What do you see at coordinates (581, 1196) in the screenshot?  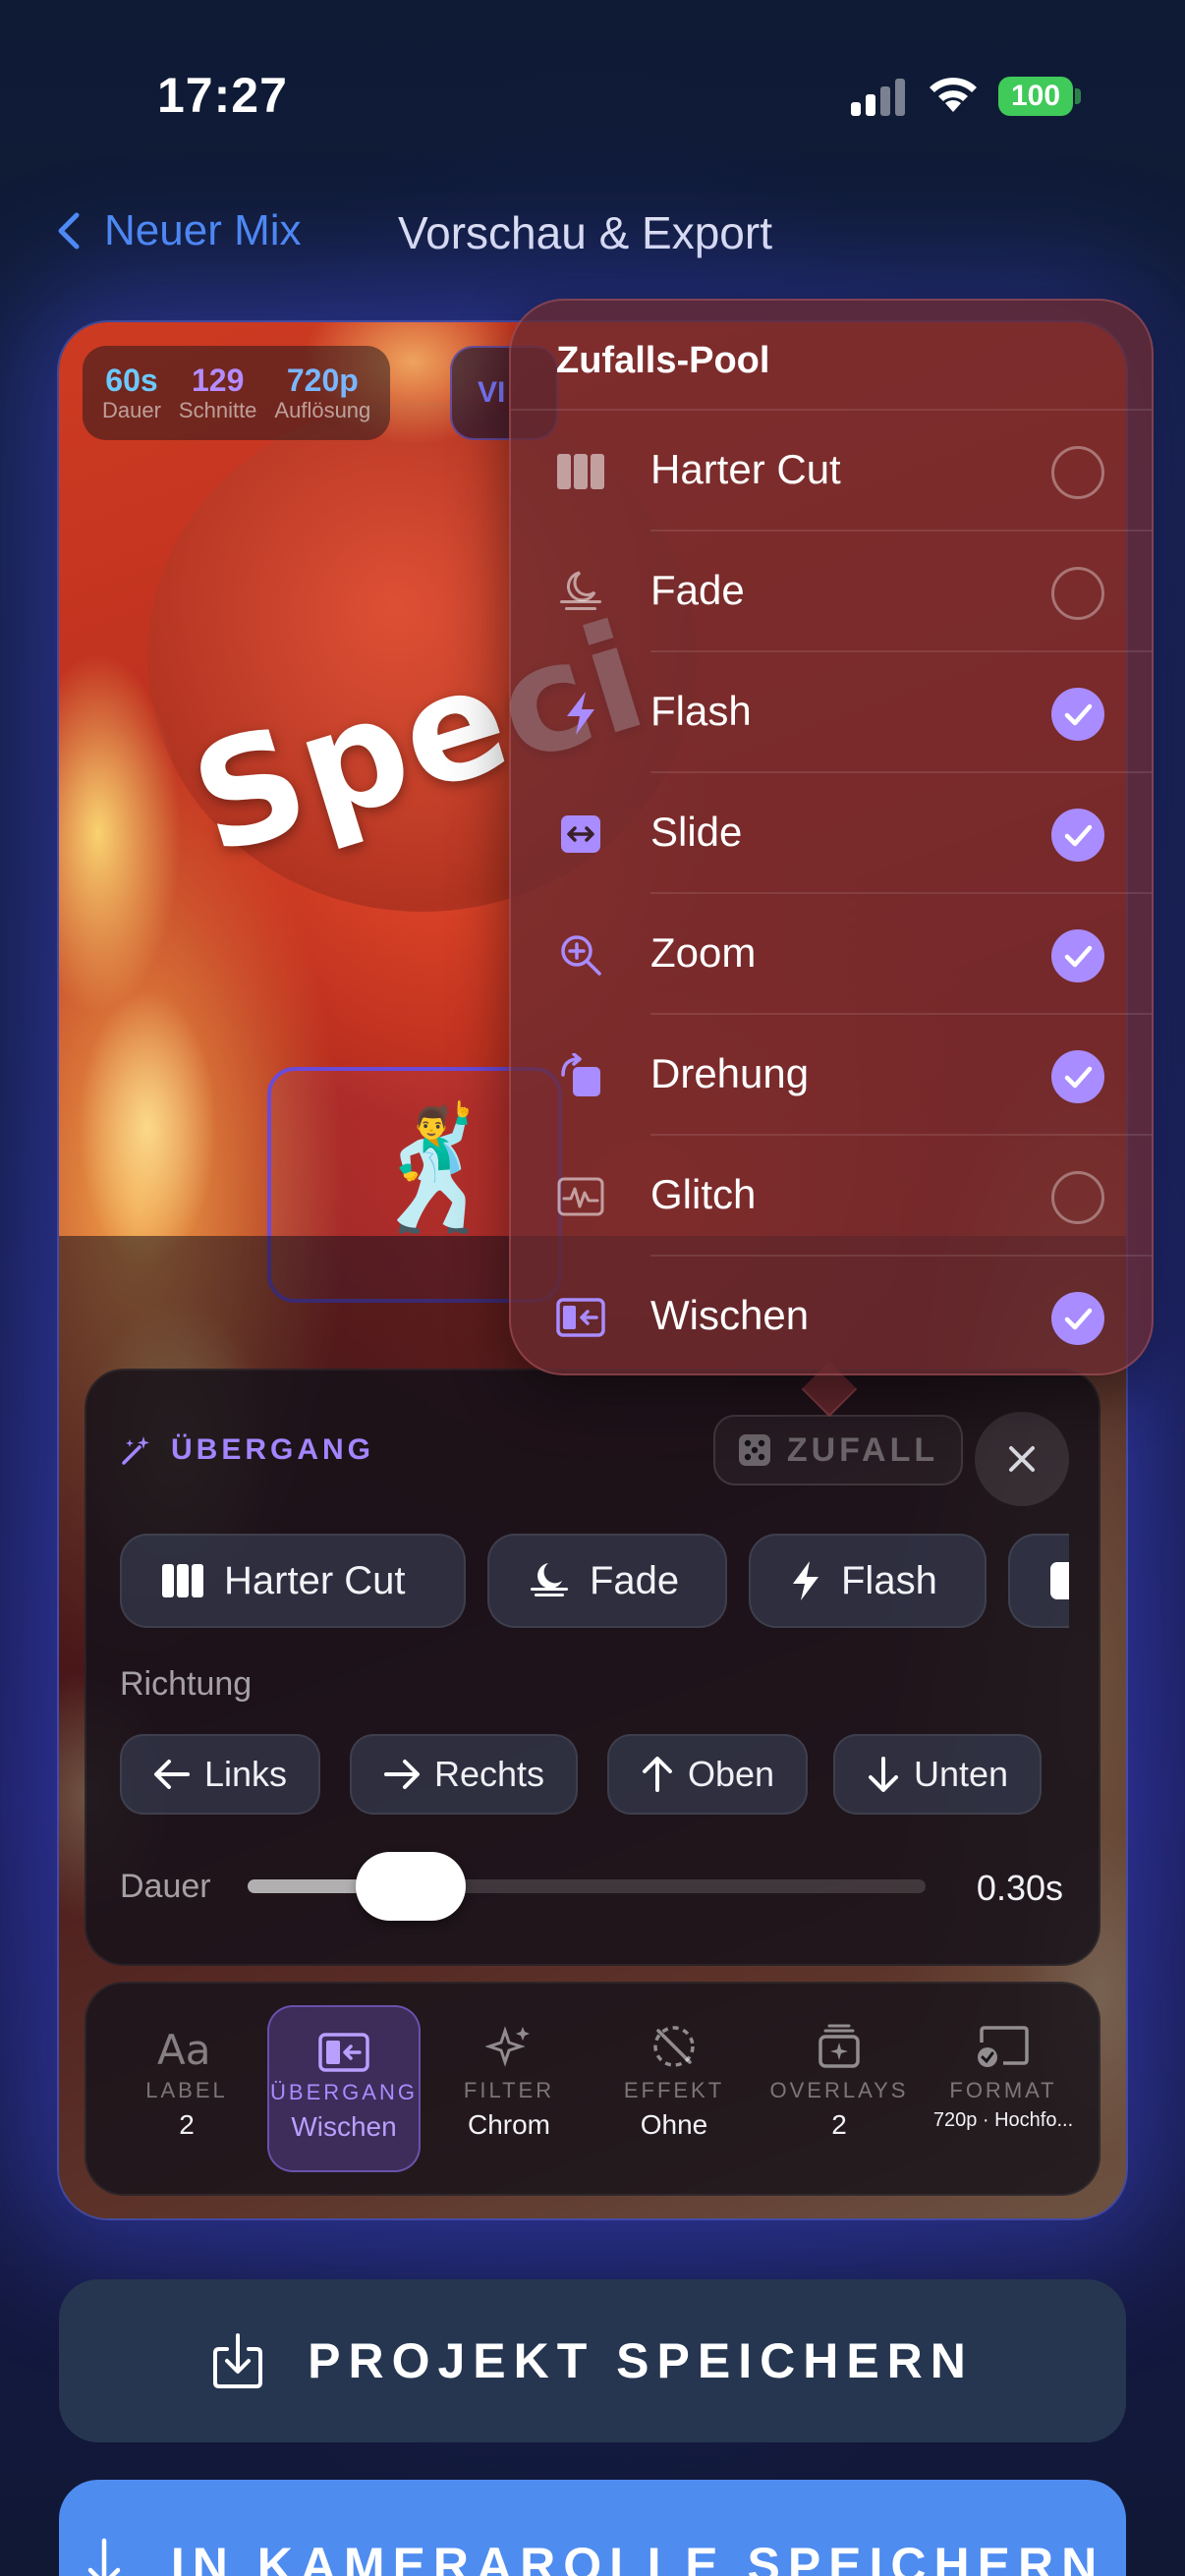 I see `waveform-icon` at bounding box center [581, 1196].